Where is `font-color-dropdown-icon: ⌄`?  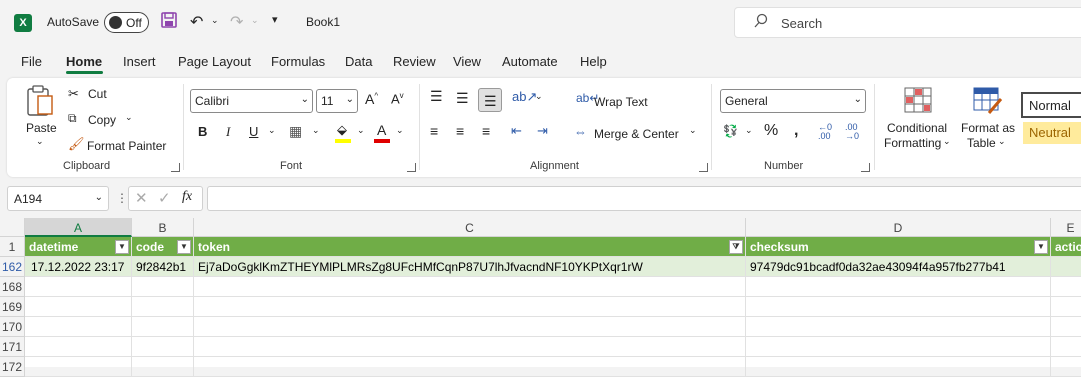
font-color-dropdown-icon: ⌄ is located at coordinates (400, 130).